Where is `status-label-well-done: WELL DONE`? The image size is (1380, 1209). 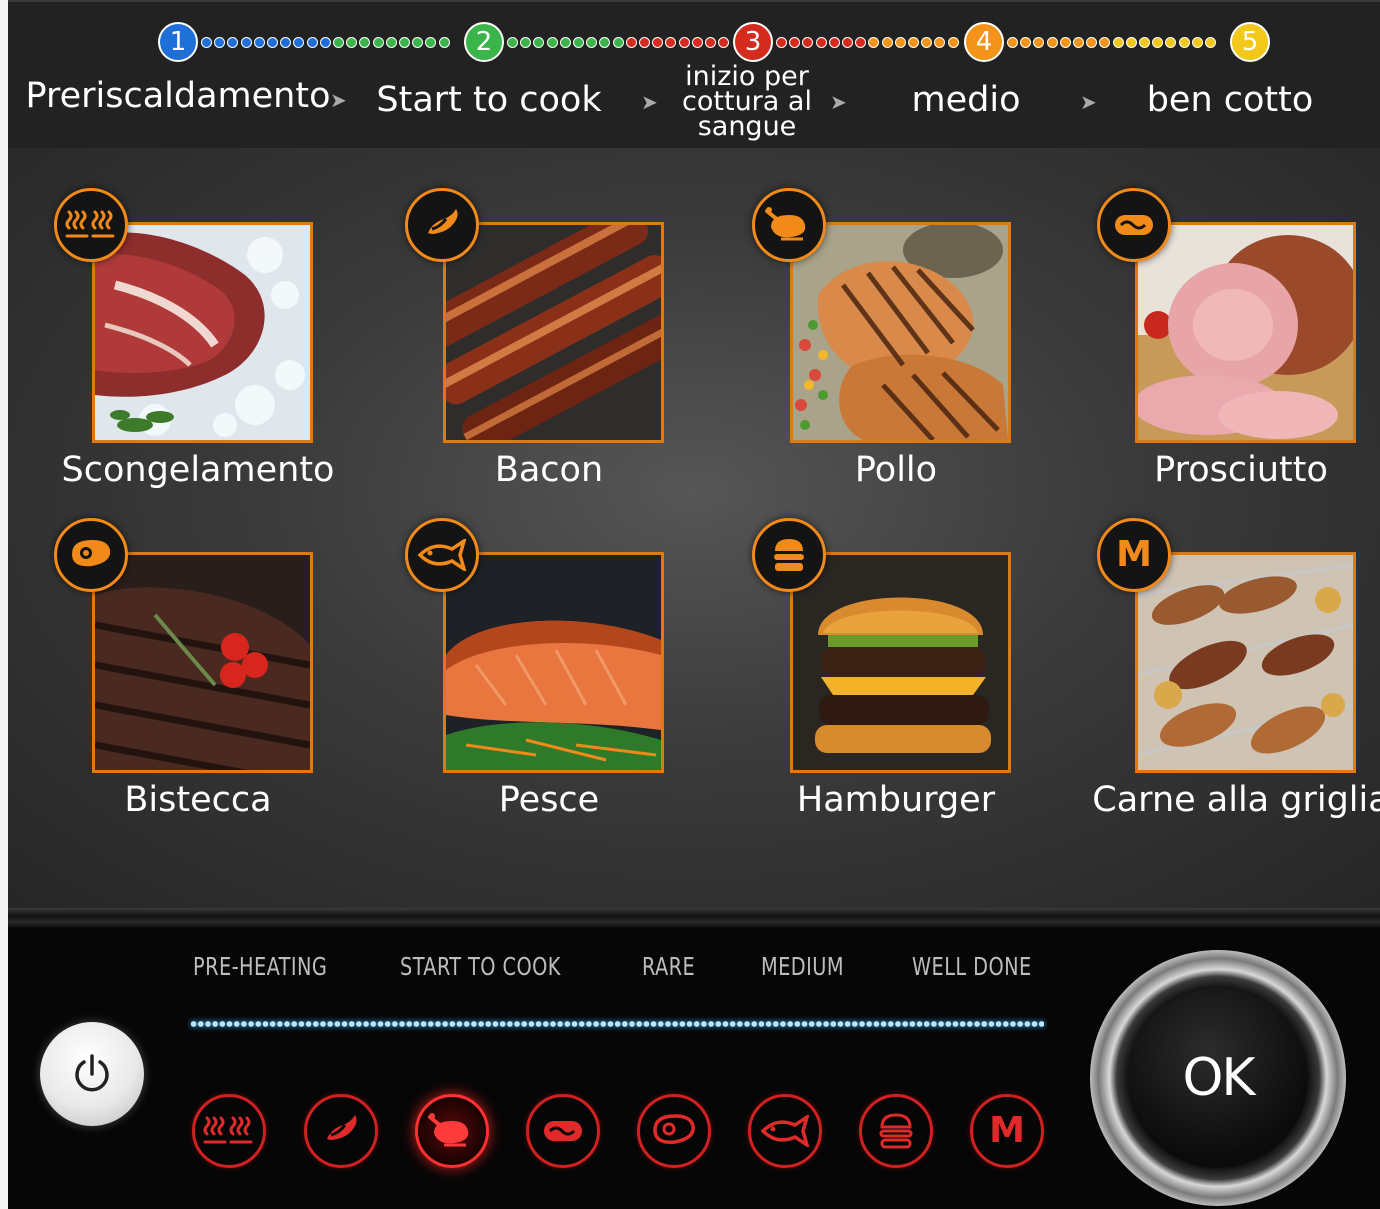
status-label-well-done: WELL DONE is located at coordinates (972, 966).